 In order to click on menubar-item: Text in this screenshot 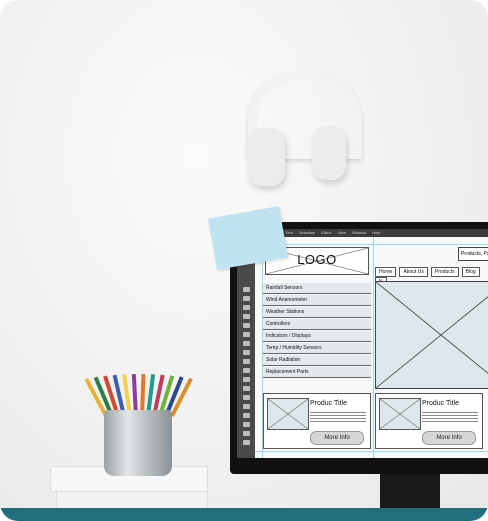, I will do `click(289, 232)`.